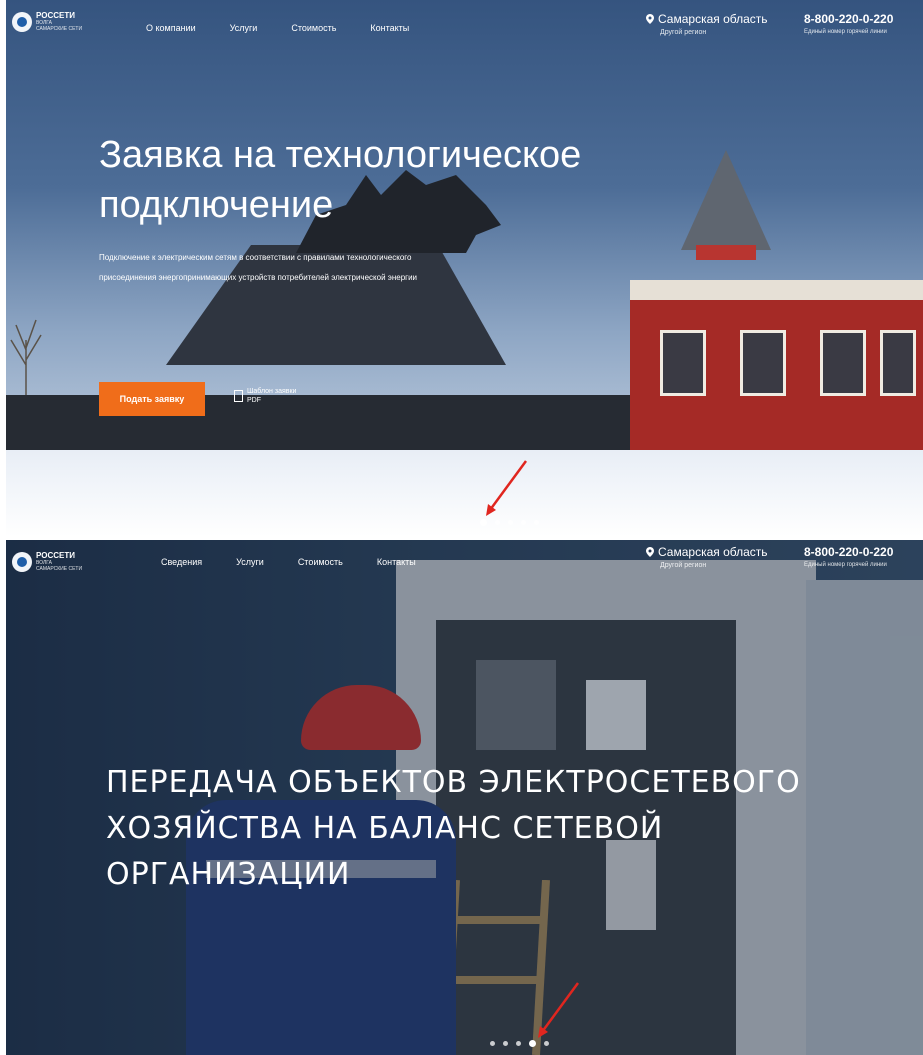  I want to click on main-nav: Сведения Услуги Стоимость Контакты, so click(288, 562).